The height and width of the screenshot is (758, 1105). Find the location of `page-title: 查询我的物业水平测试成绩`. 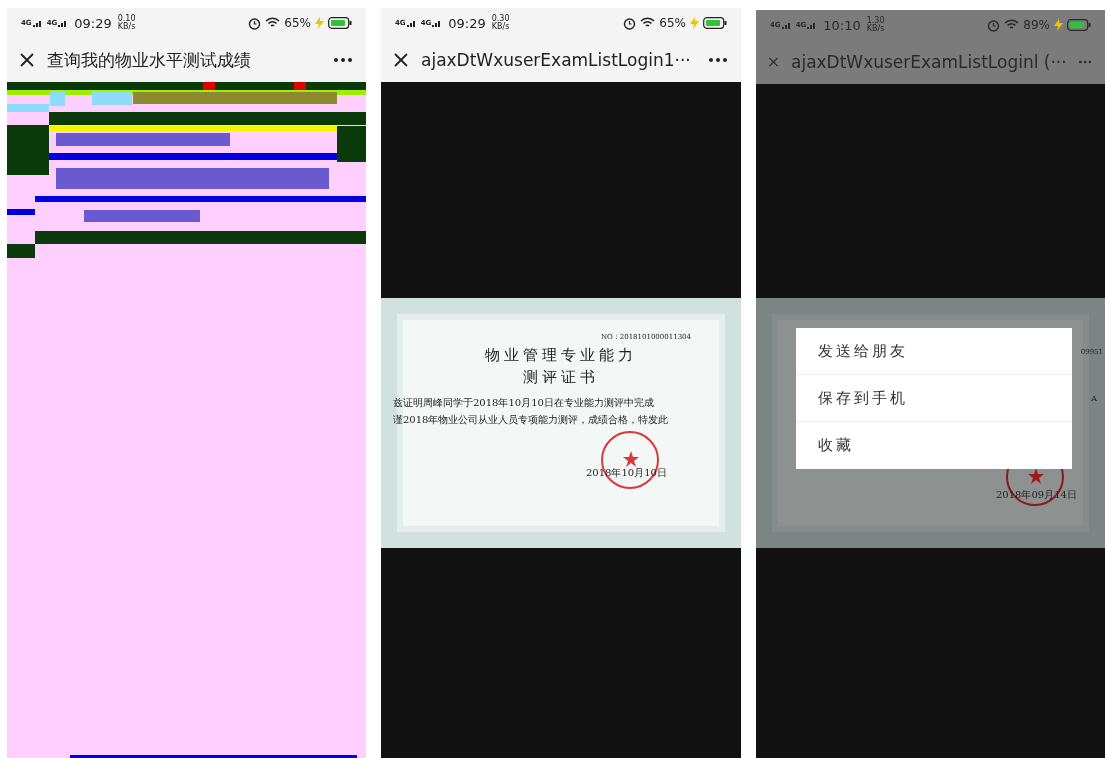

page-title: 查询我的物业水平测试成绩 is located at coordinates (149, 60).